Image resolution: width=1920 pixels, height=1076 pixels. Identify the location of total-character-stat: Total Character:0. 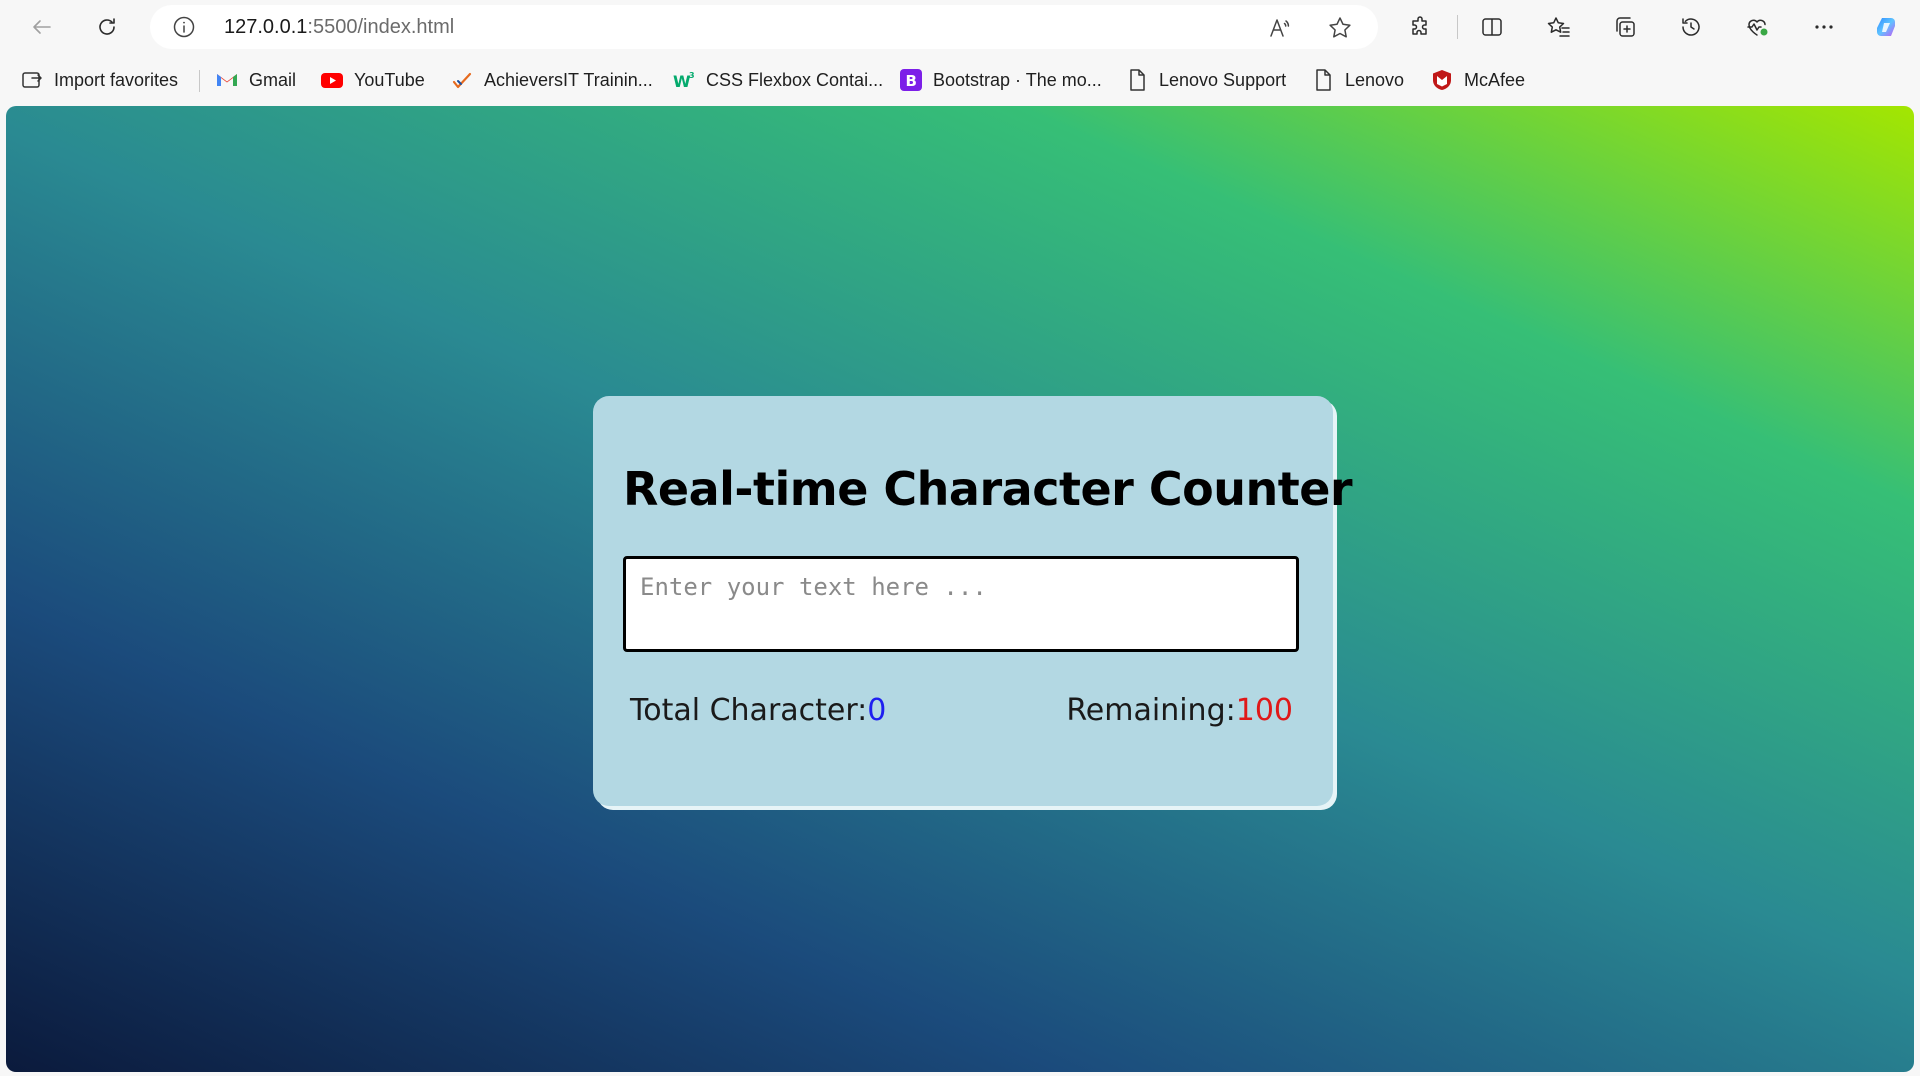
(758, 710).